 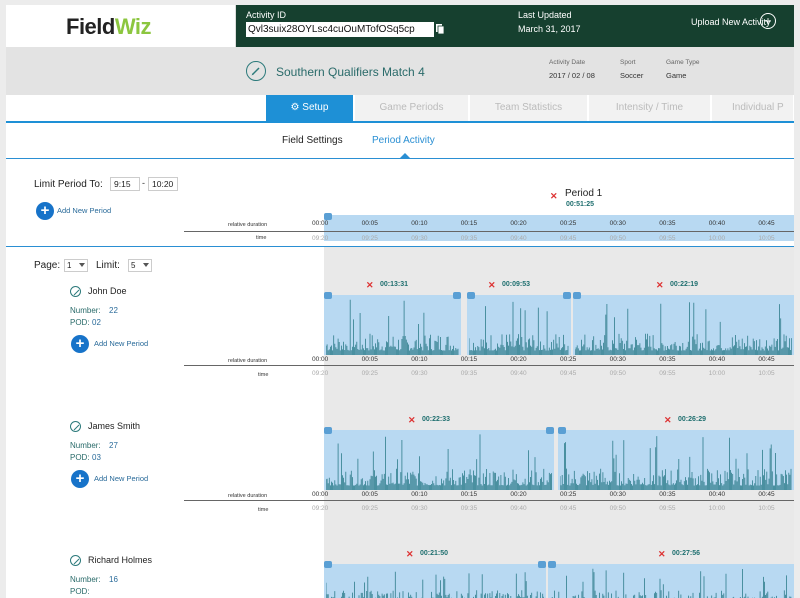 What do you see at coordinates (434, 553) in the screenshot?
I see `segment-duration: 00:21:50` at bounding box center [434, 553].